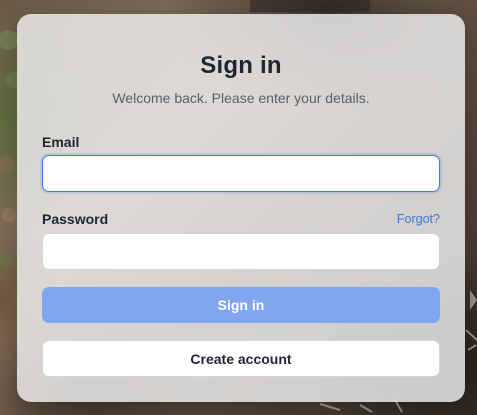  Describe the element at coordinates (61, 142) in the screenshot. I see `email-label: Email` at that location.